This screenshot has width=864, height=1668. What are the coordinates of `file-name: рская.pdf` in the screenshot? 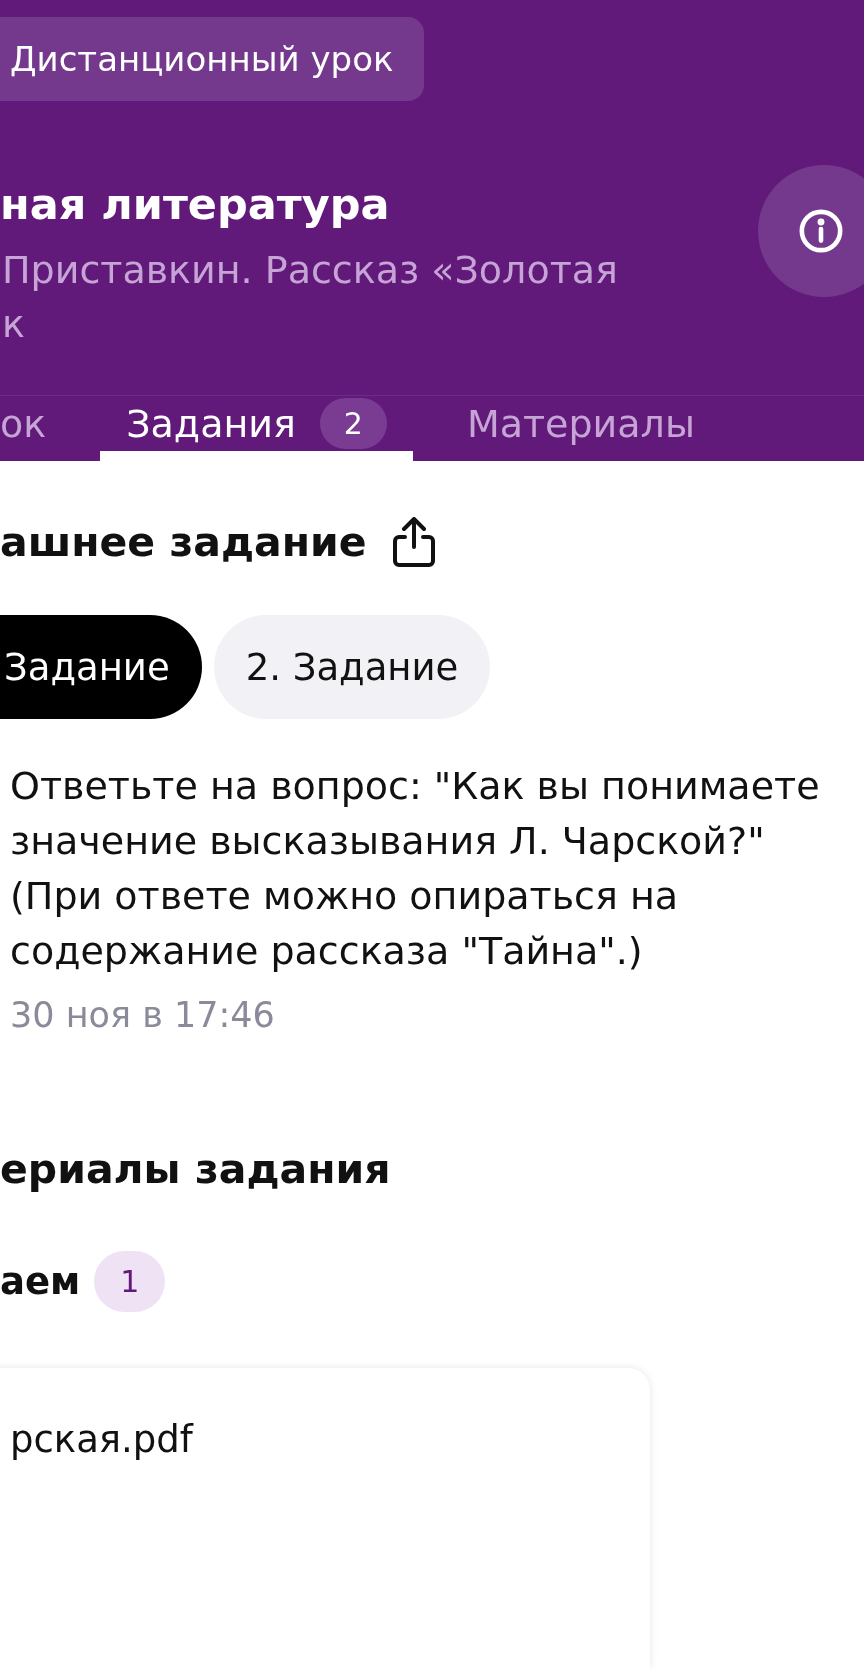 It's located at (101, 1439).